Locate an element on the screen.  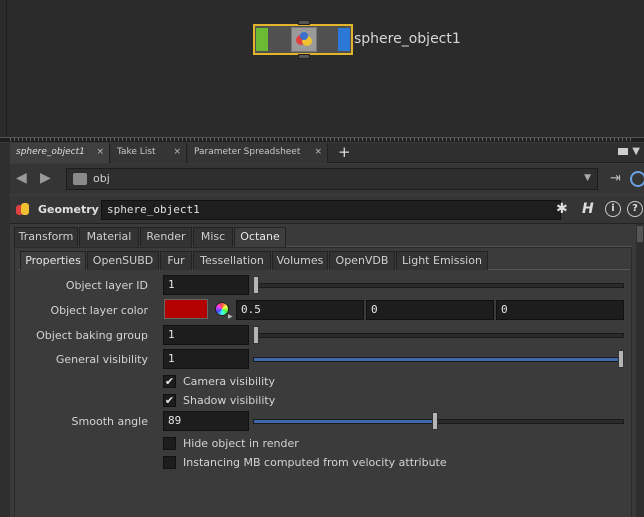
node-name-field: sphere_object1 is located at coordinates (331, 210).